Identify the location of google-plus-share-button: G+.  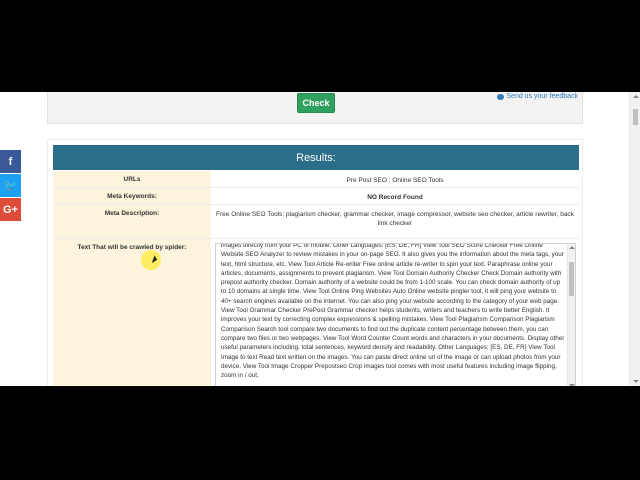
(10, 209).